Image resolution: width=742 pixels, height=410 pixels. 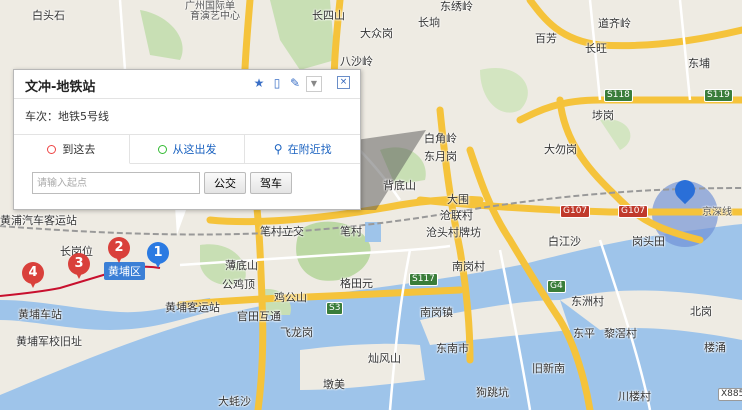 I want to click on place-label: 八沙岭, so click(x=356, y=61).